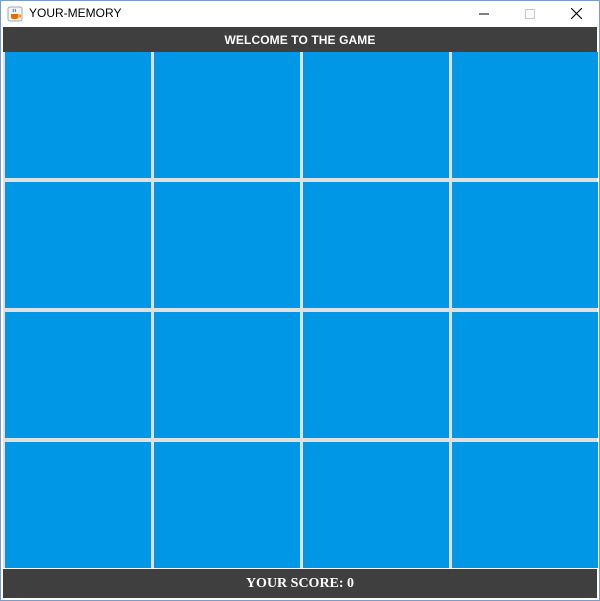  I want to click on score-bar: YOUR SCORE: 0, so click(300, 583).